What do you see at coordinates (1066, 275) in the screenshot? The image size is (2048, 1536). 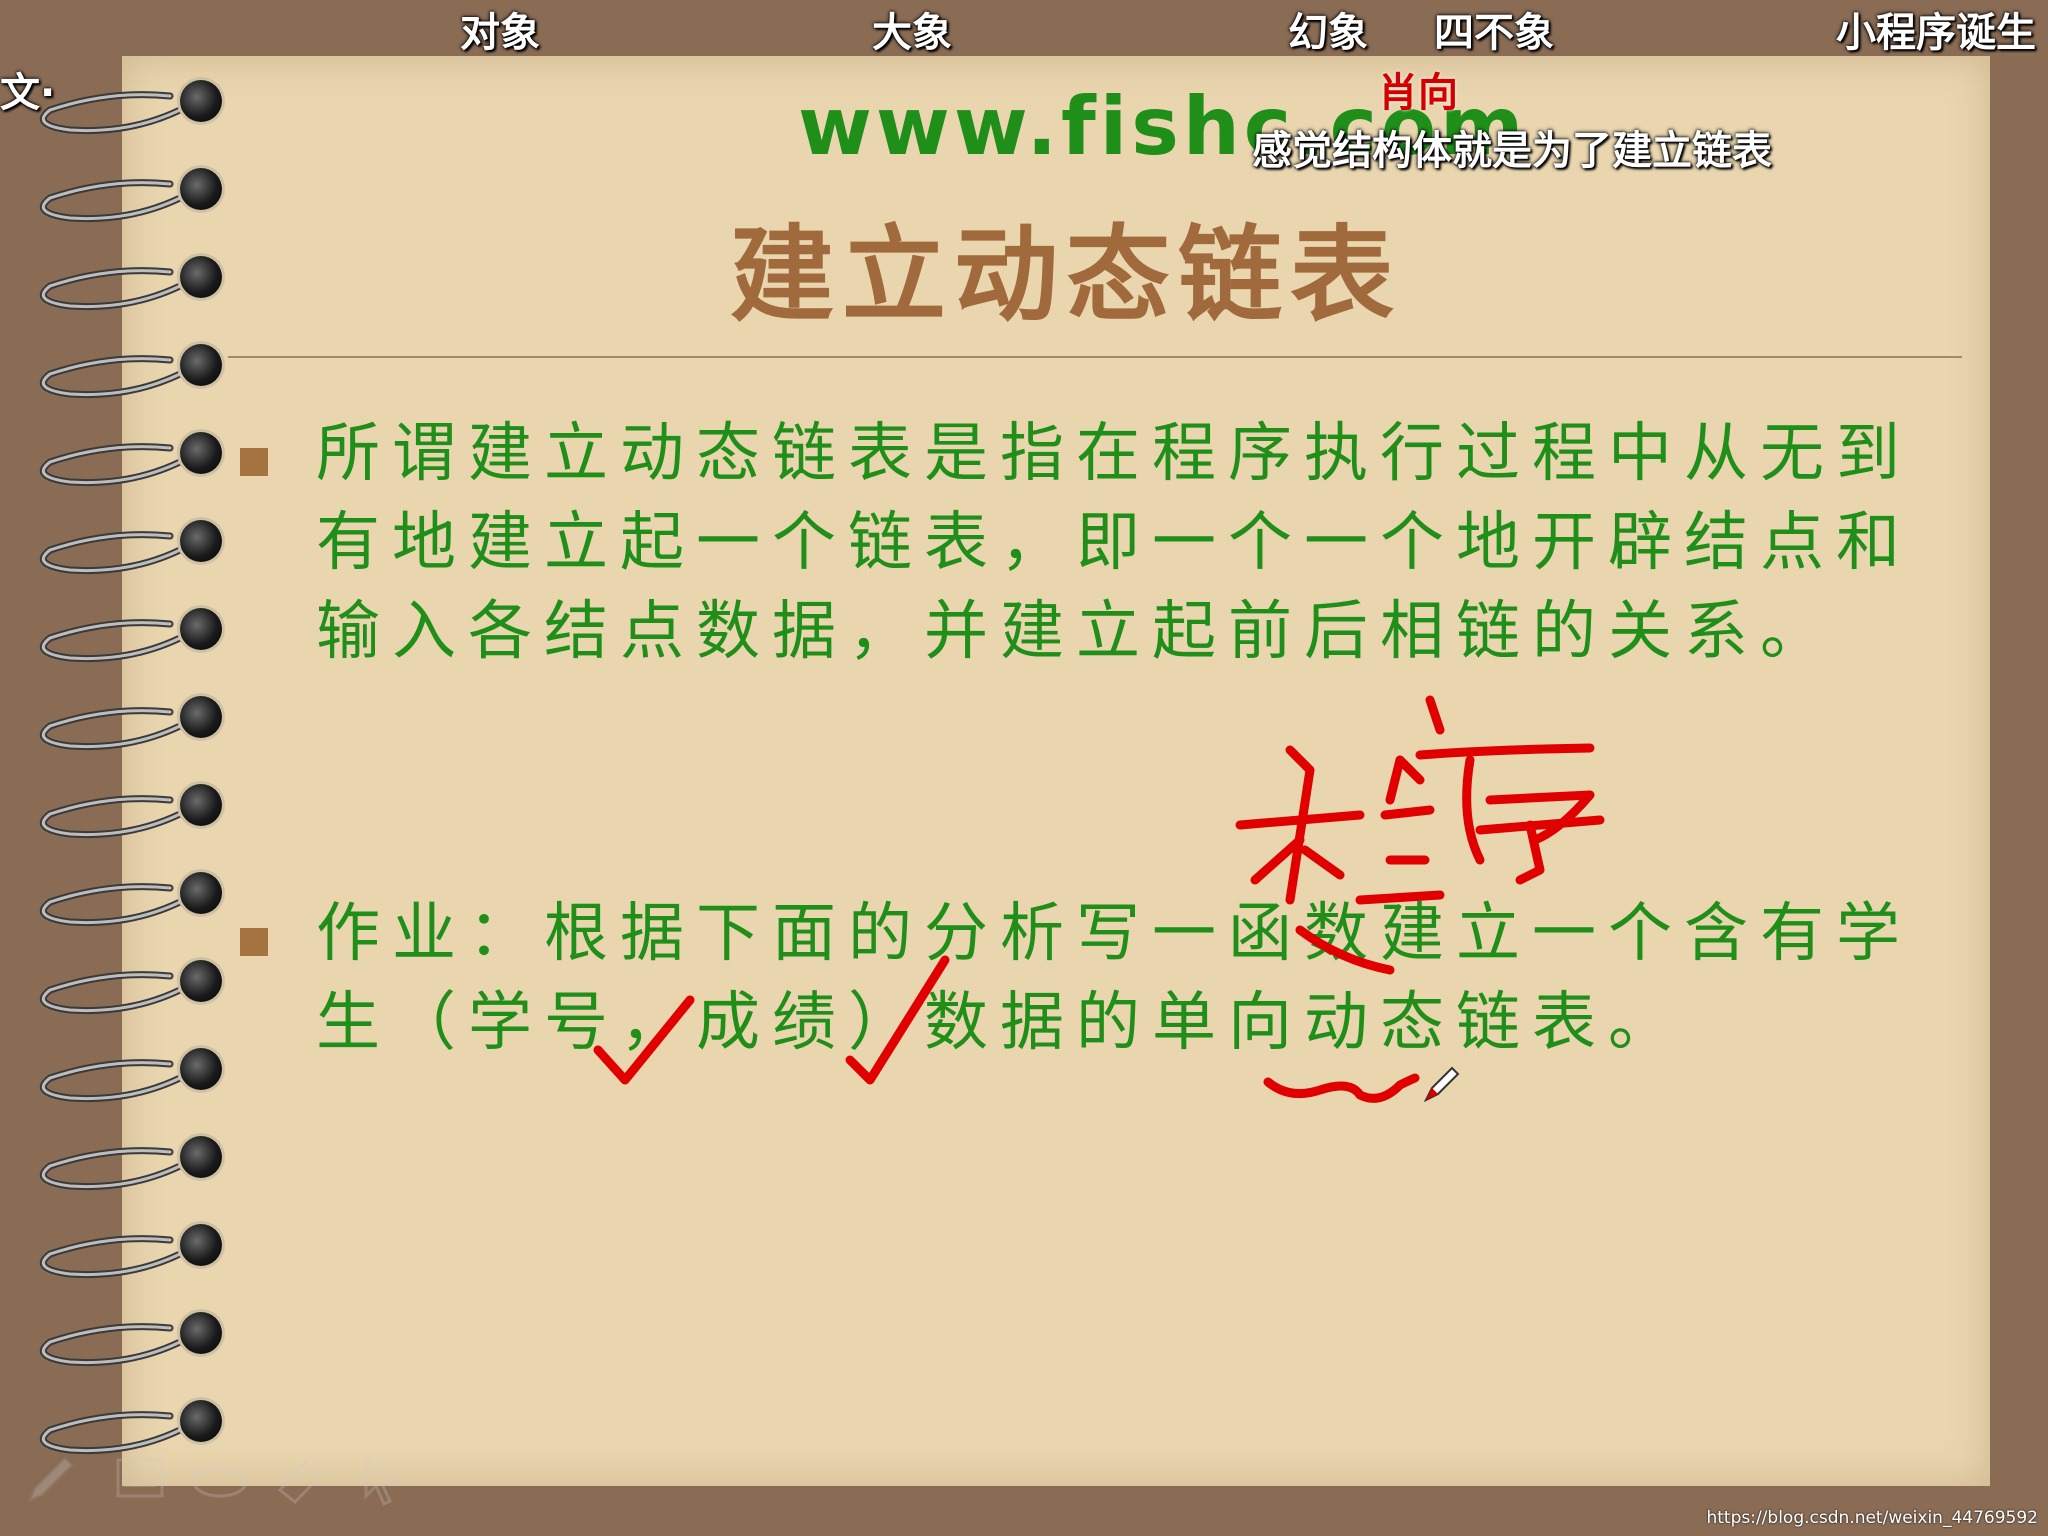 I see `slide-title: 建立动态链表` at bounding box center [1066, 275].